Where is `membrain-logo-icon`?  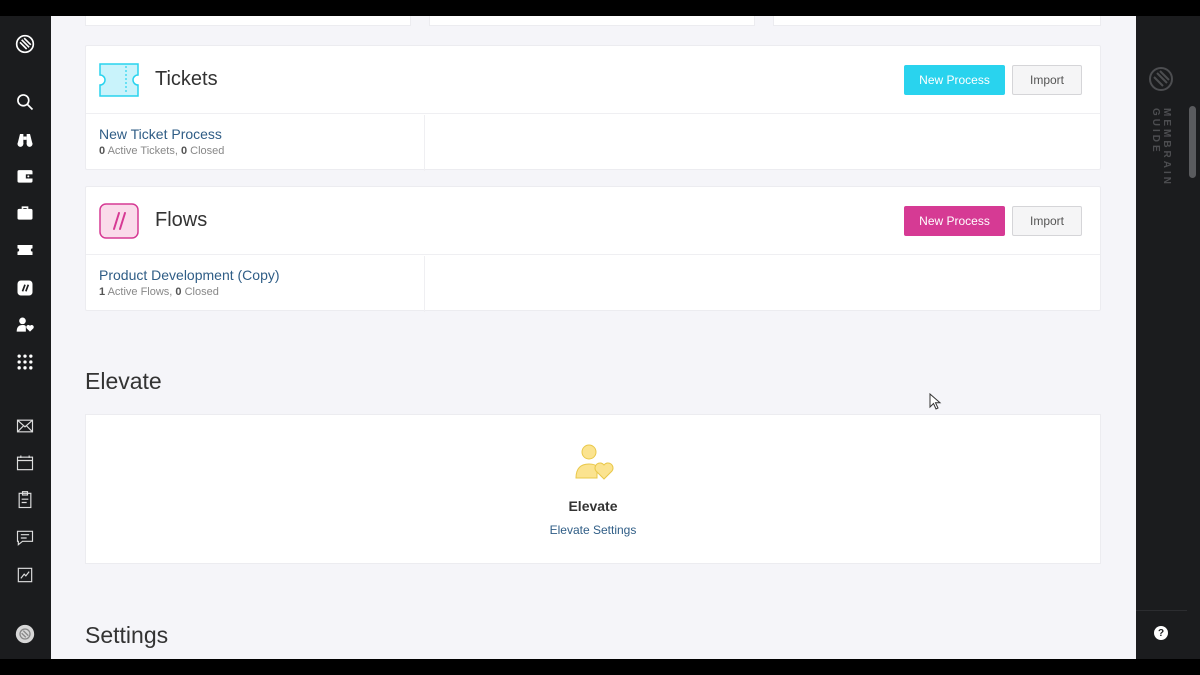 membrain-logo-icon is located at coordinates (1161, 79).